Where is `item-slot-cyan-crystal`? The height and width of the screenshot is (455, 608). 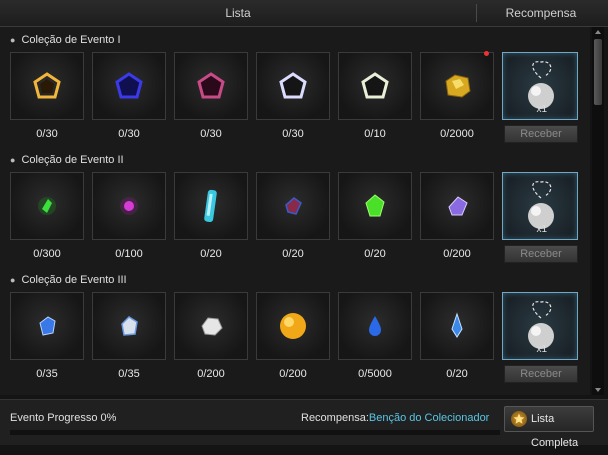
item-slot-cyan-crystal is located at coordinates (211, 206).